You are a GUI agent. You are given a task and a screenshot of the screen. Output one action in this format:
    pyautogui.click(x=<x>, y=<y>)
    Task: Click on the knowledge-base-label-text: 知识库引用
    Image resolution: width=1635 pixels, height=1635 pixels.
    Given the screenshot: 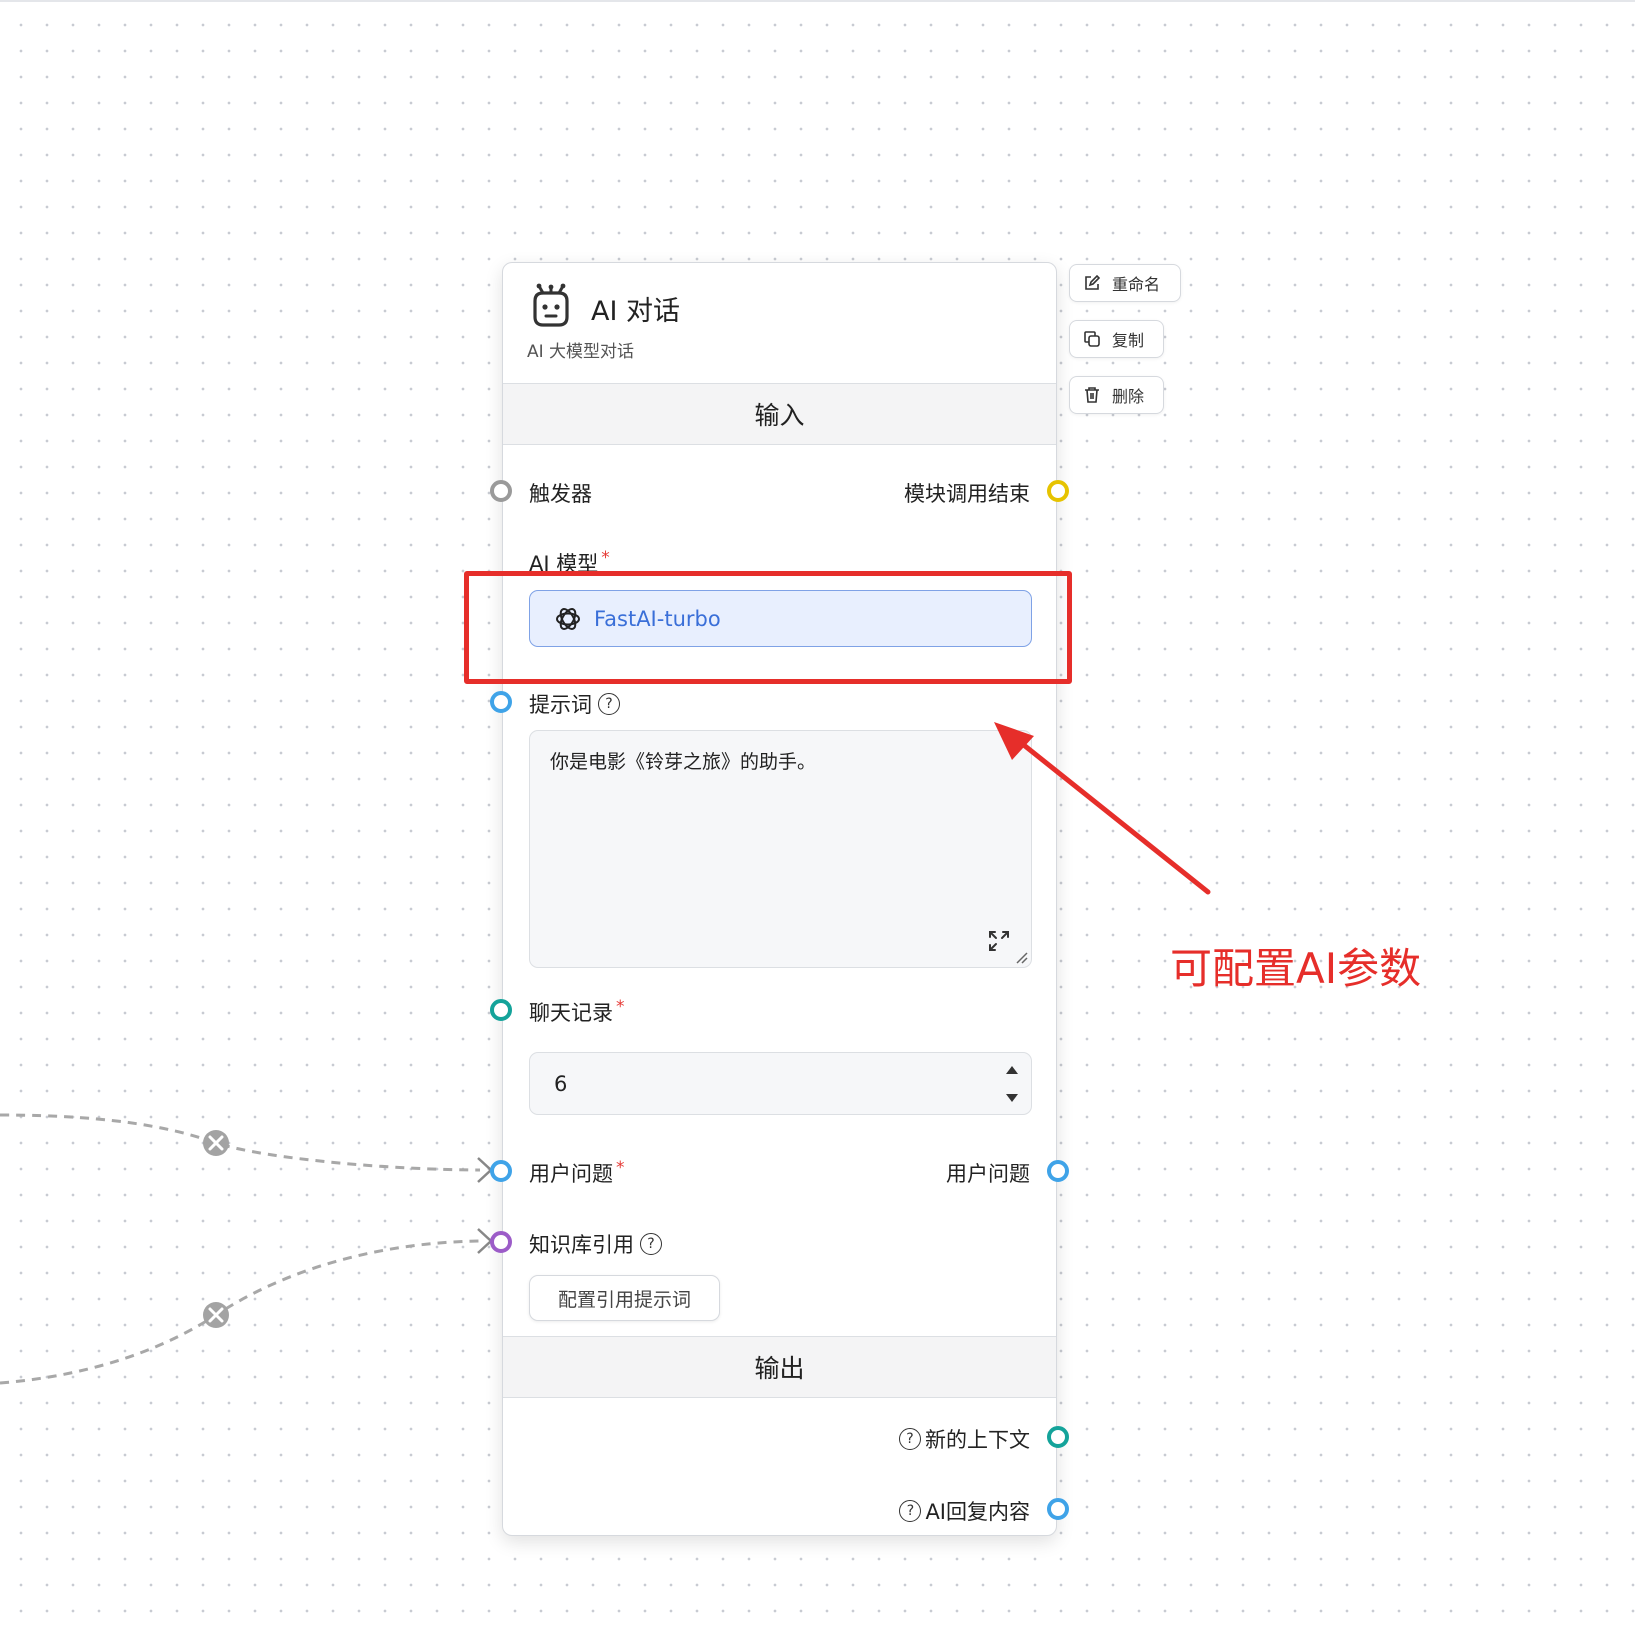 What is the action you would take?
    pyautogui.click(x=581, y=1245)
    